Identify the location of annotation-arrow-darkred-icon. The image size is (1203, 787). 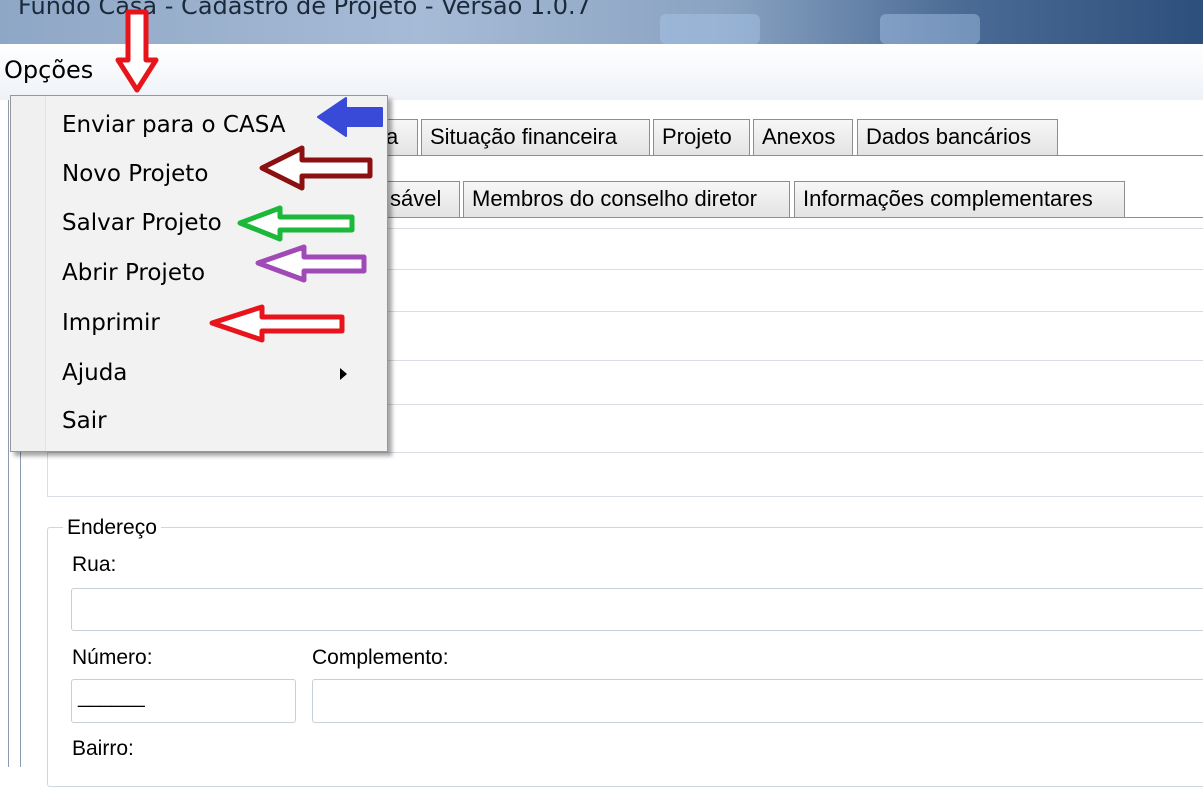
(316, 168).